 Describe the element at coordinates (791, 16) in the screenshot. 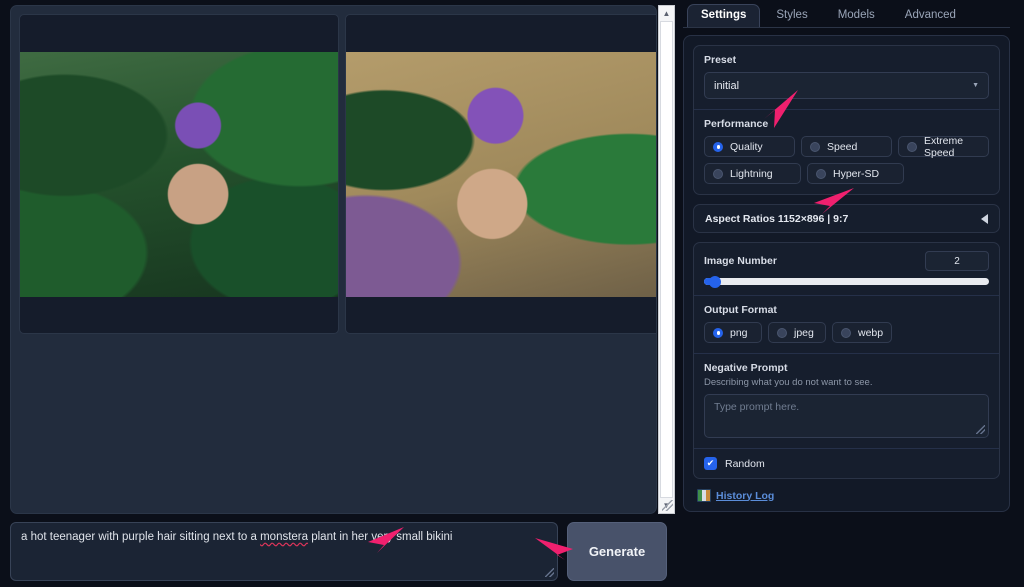

I see `tab-styles: Styles` at that location.